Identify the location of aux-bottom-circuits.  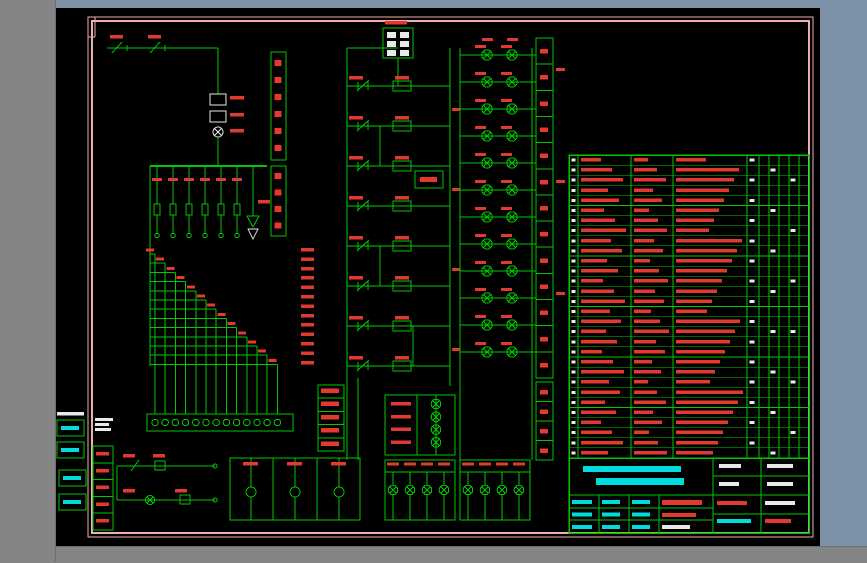
(167, 479).